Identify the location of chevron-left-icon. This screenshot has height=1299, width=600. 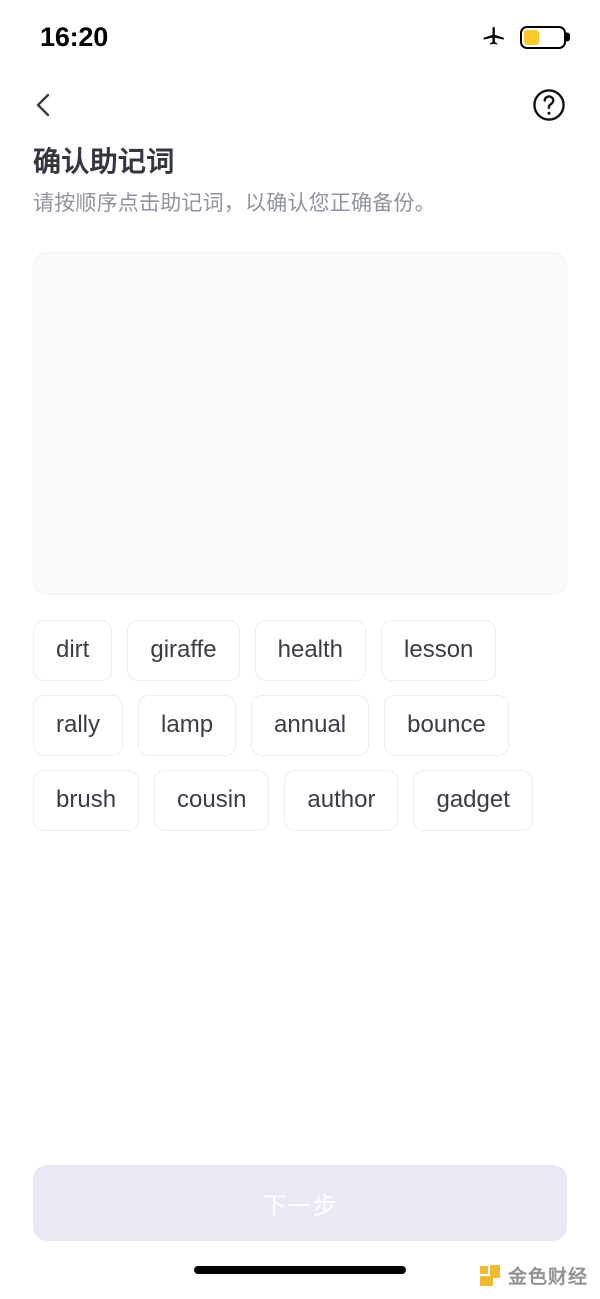
(44, 106).